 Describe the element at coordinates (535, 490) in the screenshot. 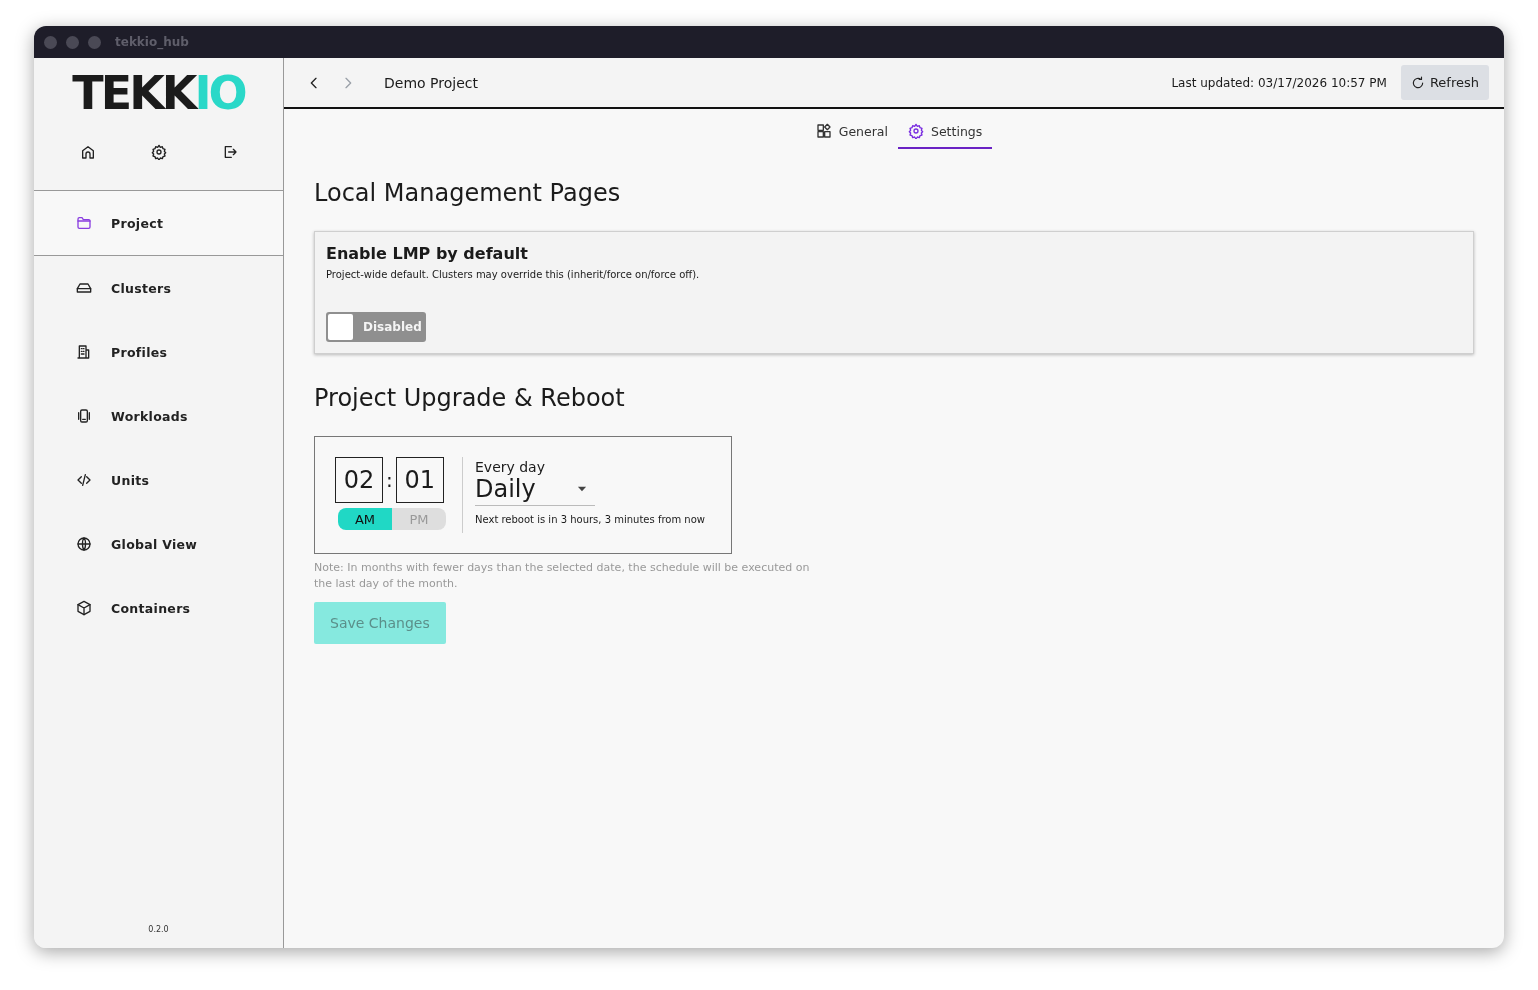

I see `frequency-select: Daily` at that location.